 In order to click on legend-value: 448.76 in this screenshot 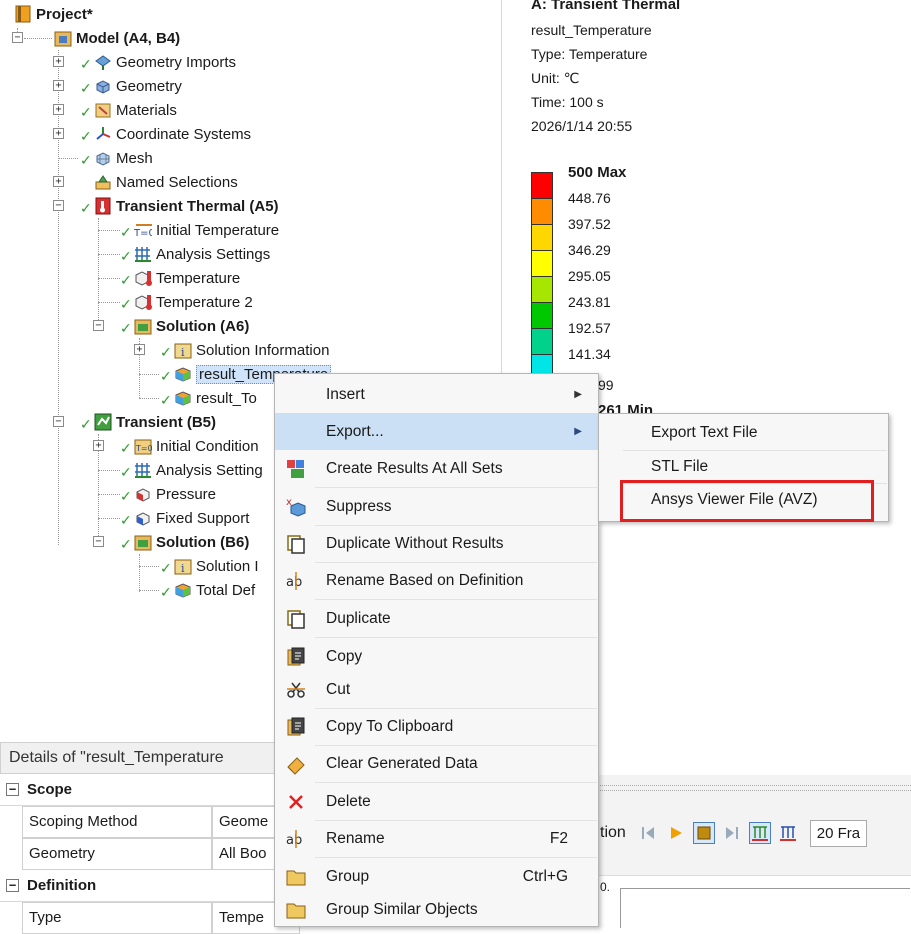, I will do `click(589, 198)`.